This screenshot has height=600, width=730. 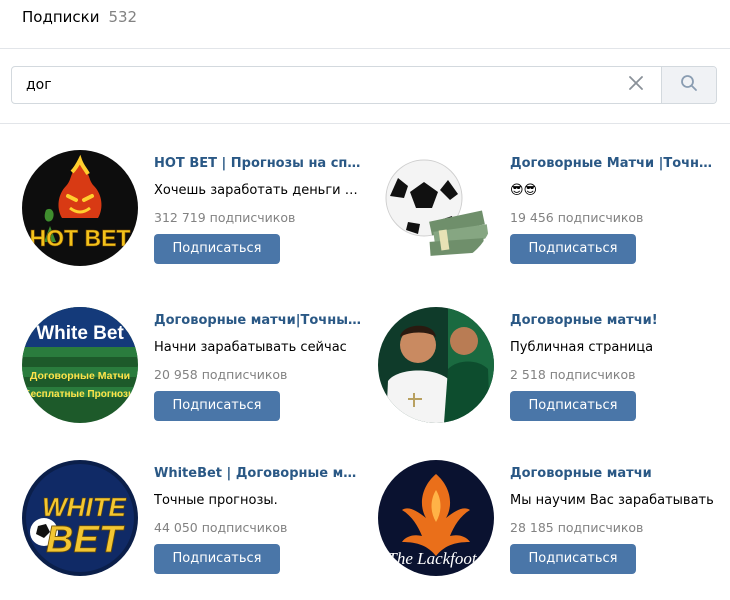 What do you see at coordinates (615, 474) in the screenshot?
I see `group-name-link: Договорные матчи` at bounding box center [615, 474].